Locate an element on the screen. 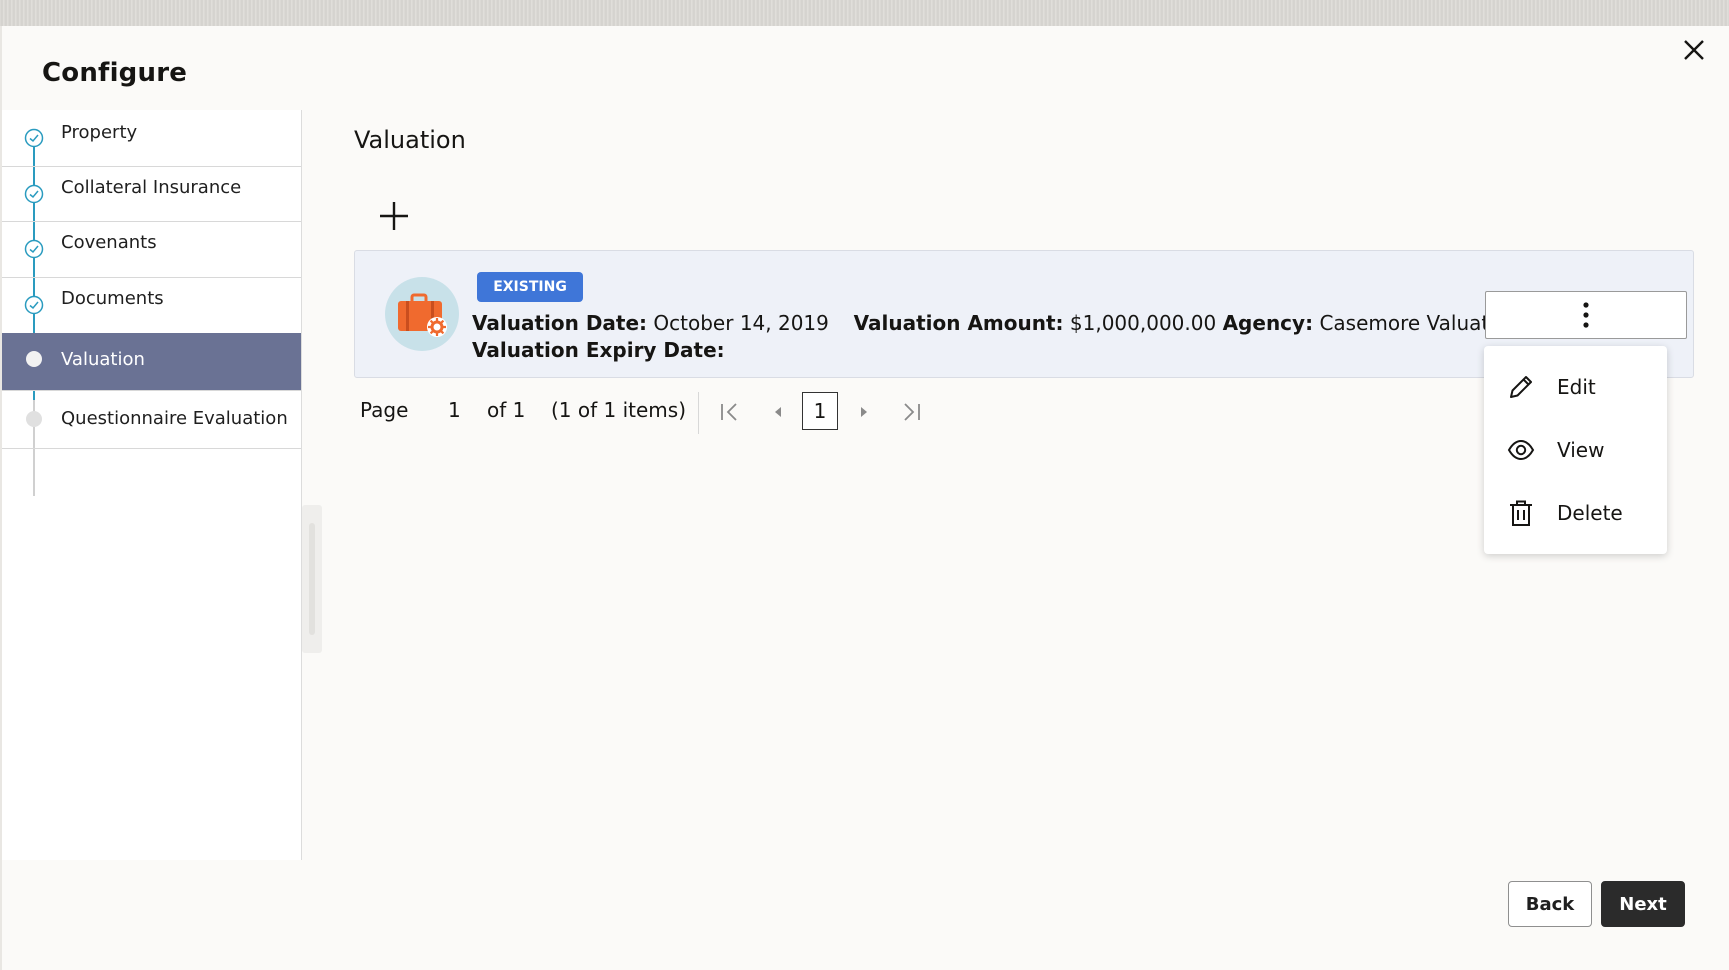 The width and height of the screenshot is (1729, 970). valuation-amount-label: Valuation Amount: is located at coordinates (958, 323).